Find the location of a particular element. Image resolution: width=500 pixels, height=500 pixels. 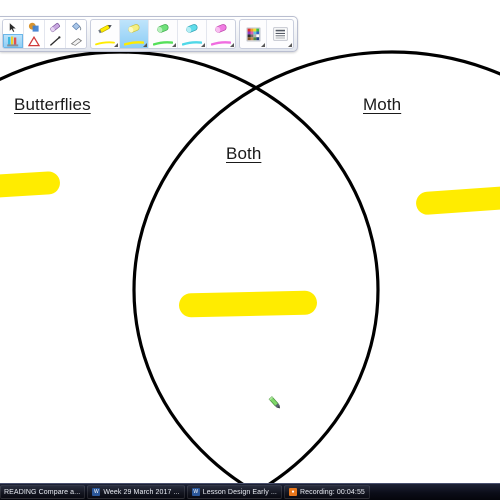

eraser-block-button is located at coordinates (76, 41).